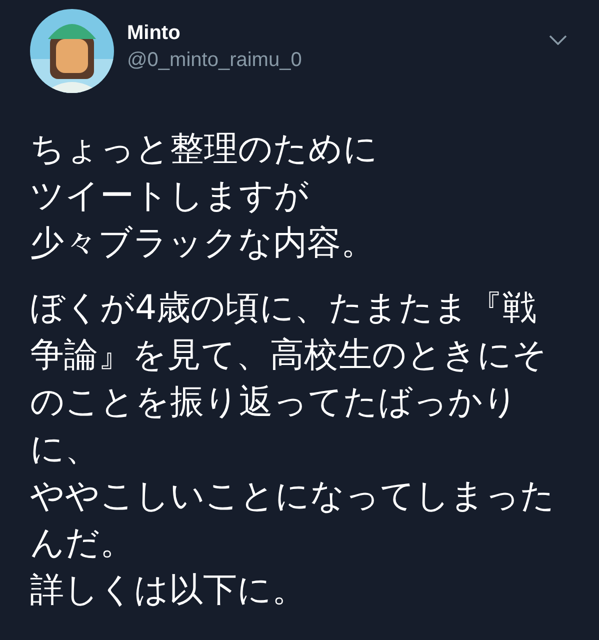  Describe the element at coordinates (331, 60) in the screenshot. I see `author-handle: @0_minto_raimu_0` at that location.